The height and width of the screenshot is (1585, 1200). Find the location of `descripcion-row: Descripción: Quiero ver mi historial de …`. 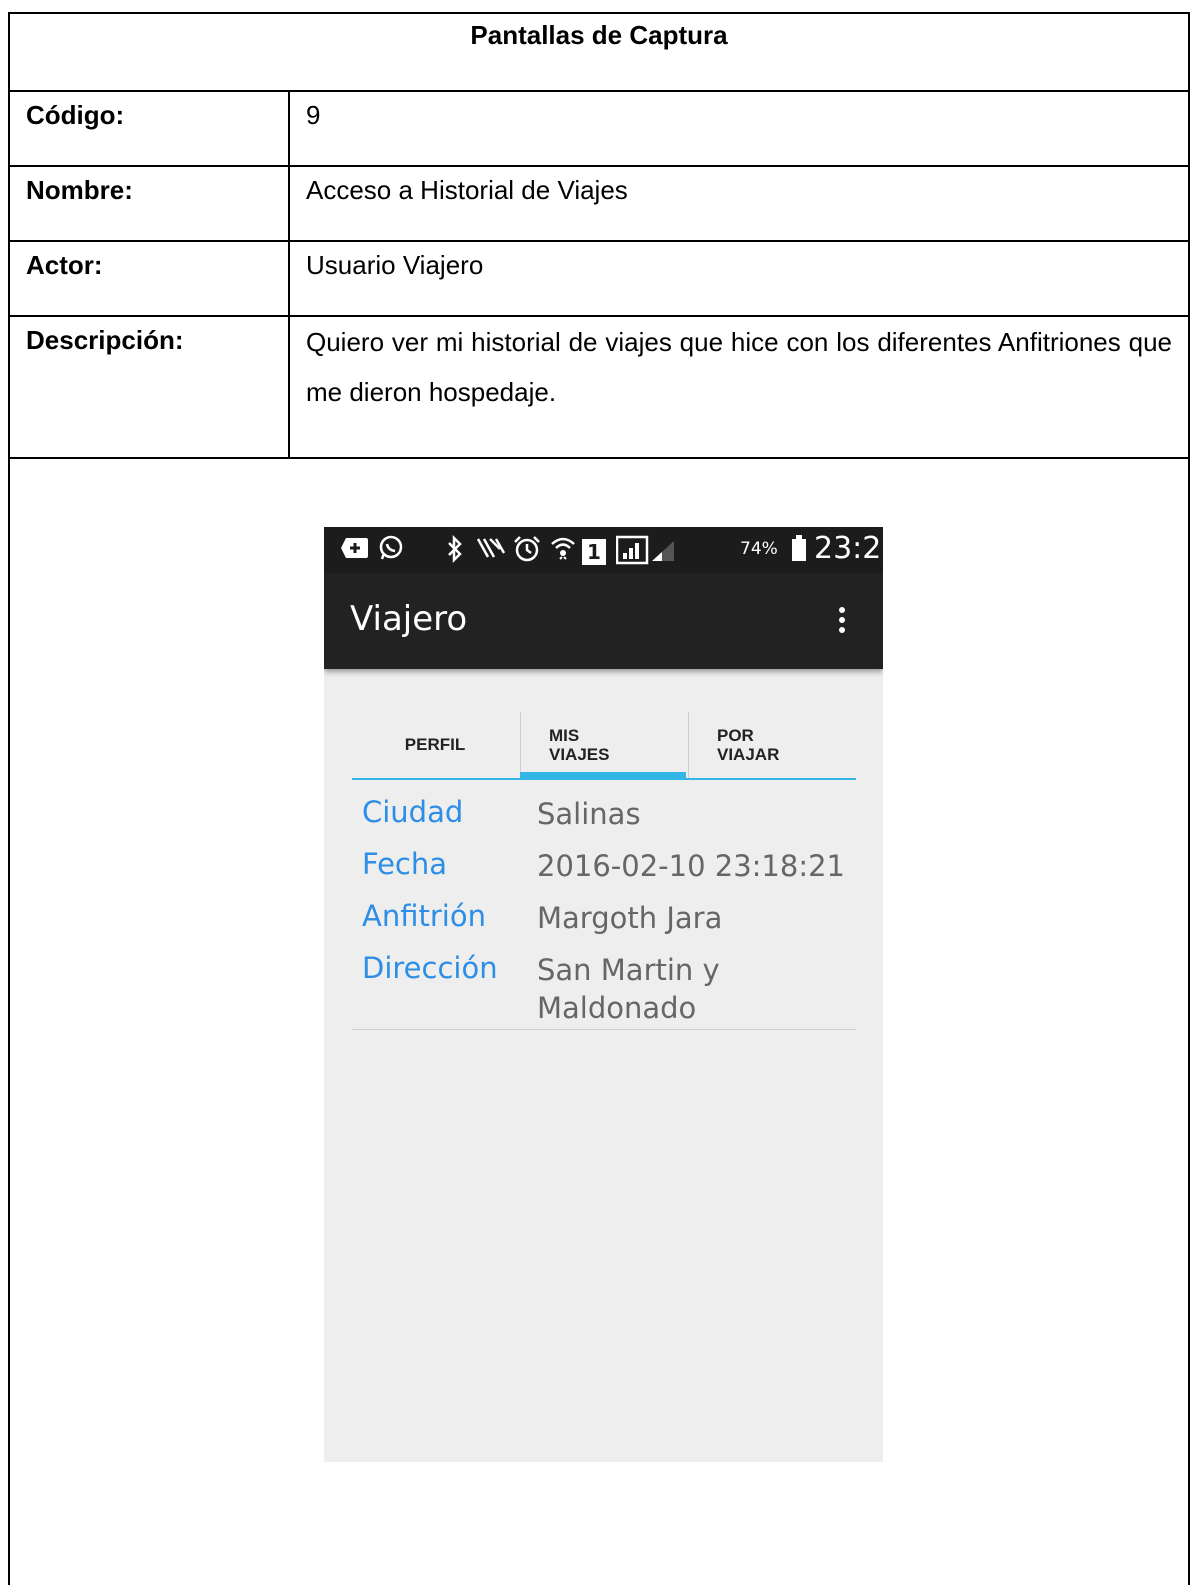

descripcion-row: Descripción: Quiero ver mi historial de … is located at coordinates (599, 388).